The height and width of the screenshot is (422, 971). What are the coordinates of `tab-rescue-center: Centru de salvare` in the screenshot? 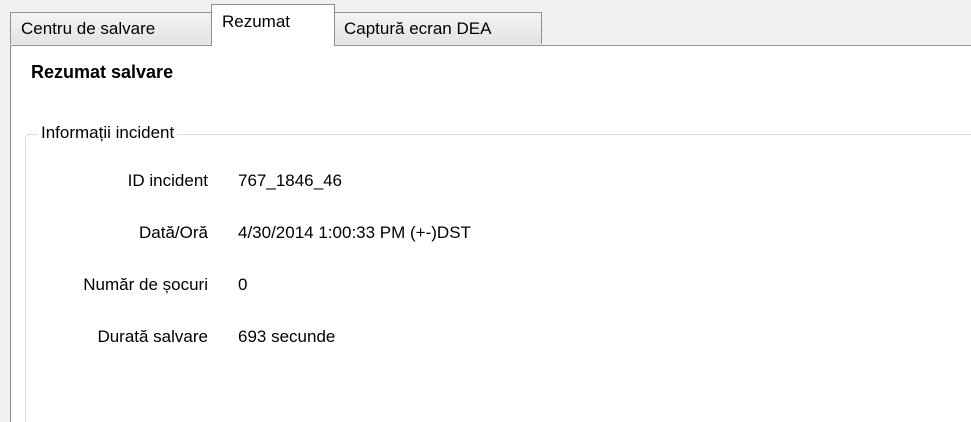 It's located at (111, 28).